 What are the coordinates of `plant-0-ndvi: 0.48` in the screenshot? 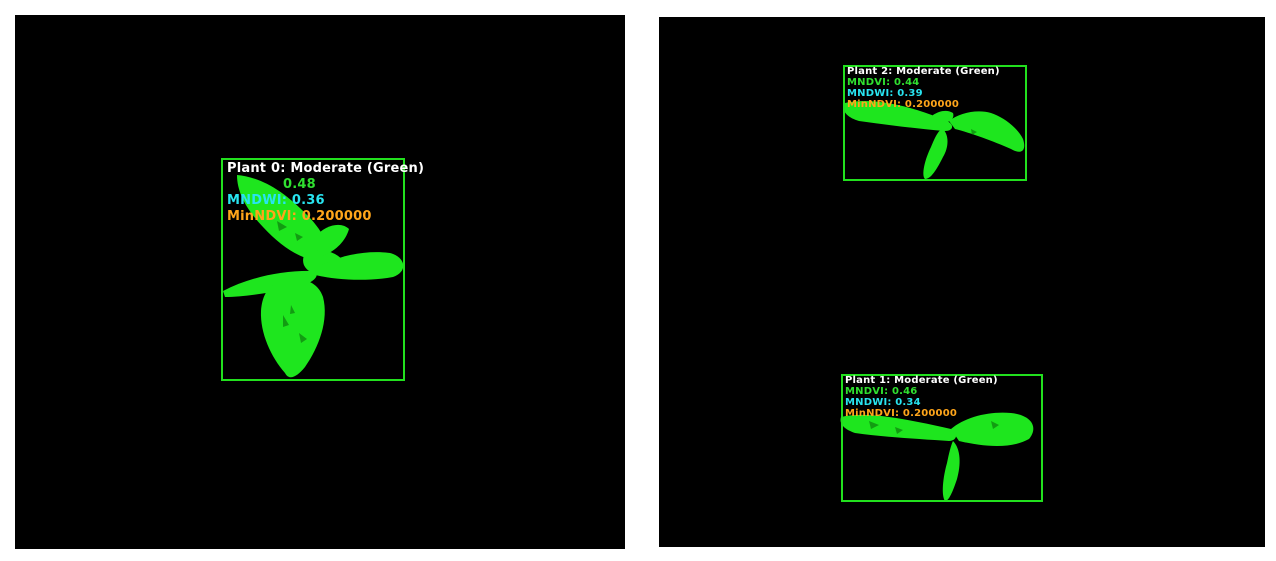 It's located at (299, 184).